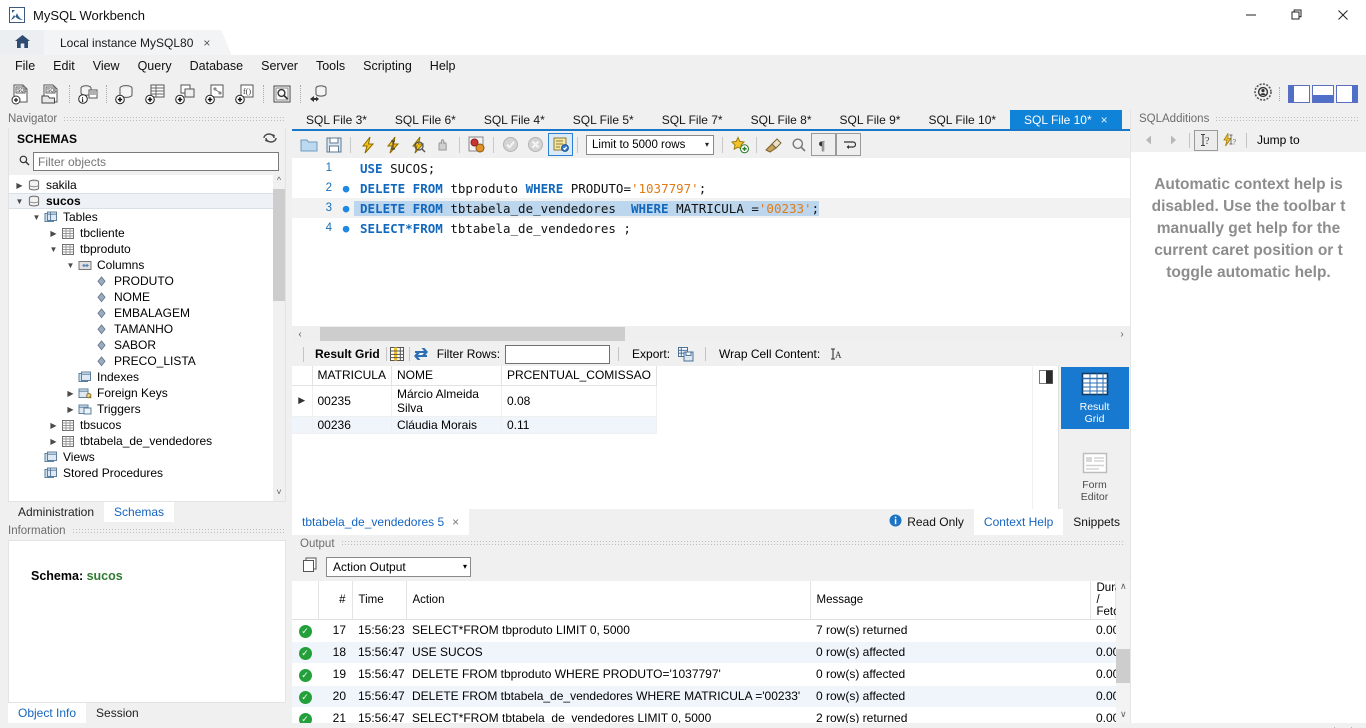  What do you see at coordinates (476, 144) in the screenshot?
I see `toggle-stop-on-error-icon` at bounding box center [476, 144].